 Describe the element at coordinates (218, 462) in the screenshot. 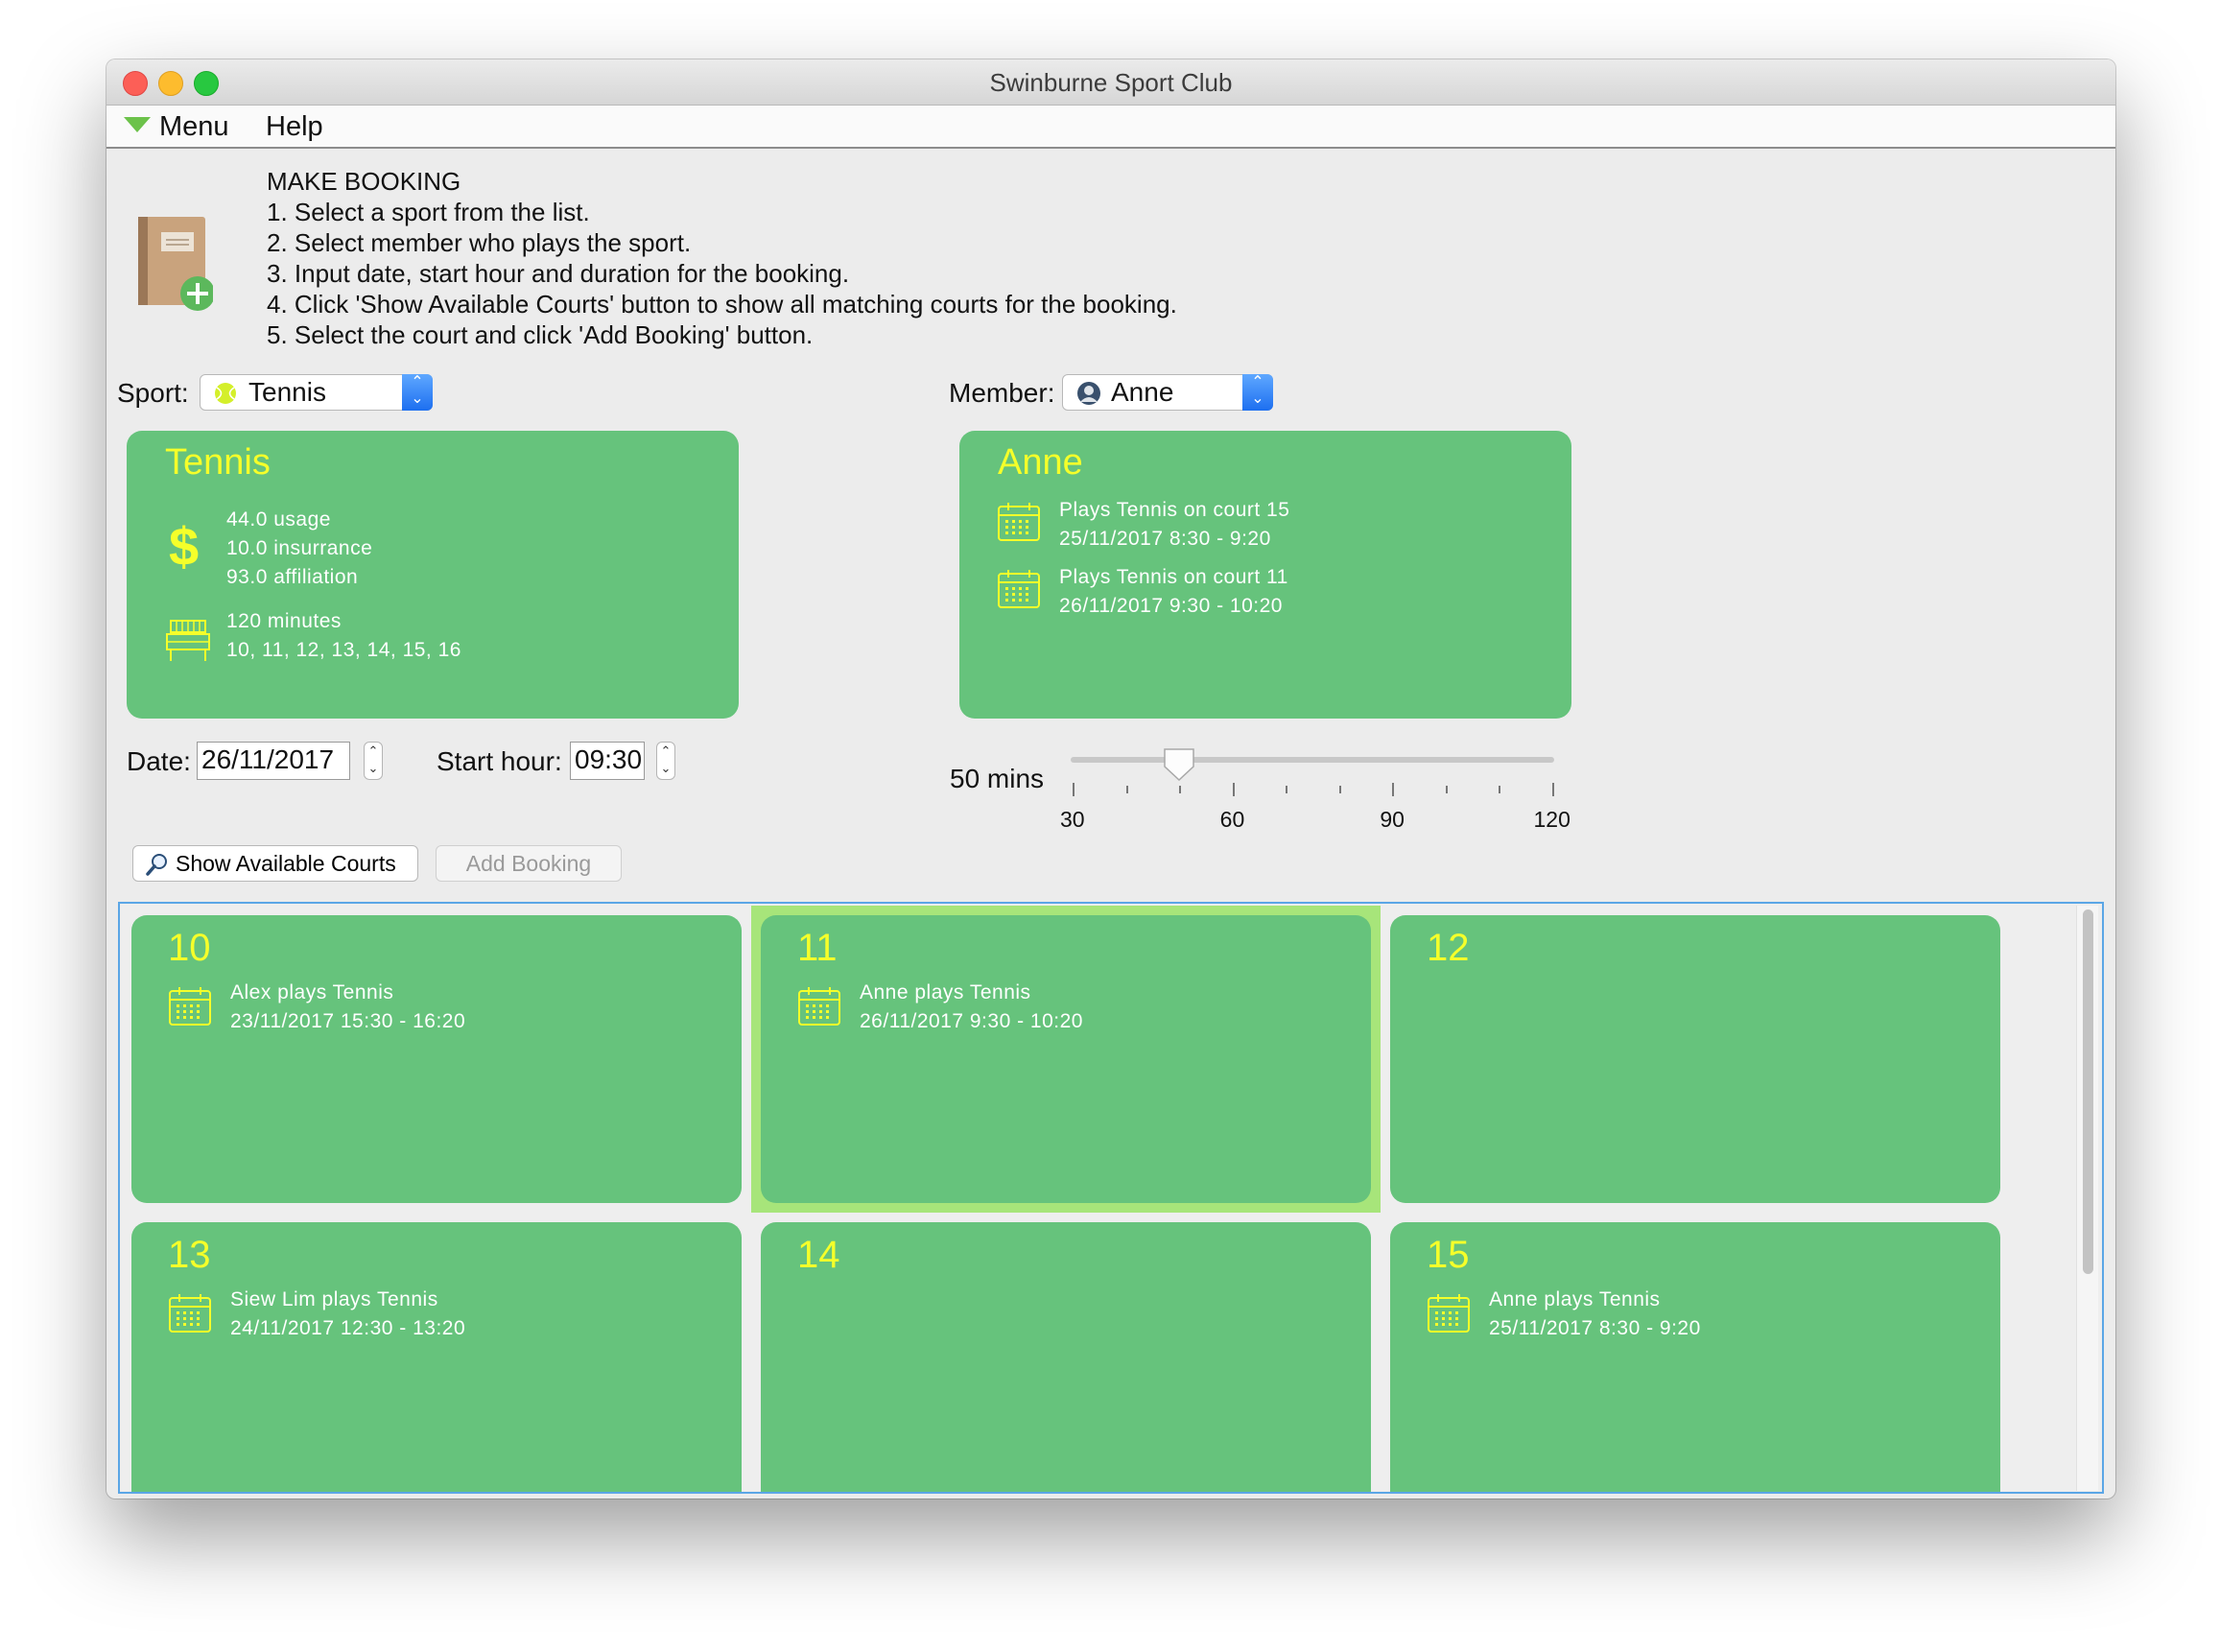

I see `sport-card-title: Tennis` at that location.